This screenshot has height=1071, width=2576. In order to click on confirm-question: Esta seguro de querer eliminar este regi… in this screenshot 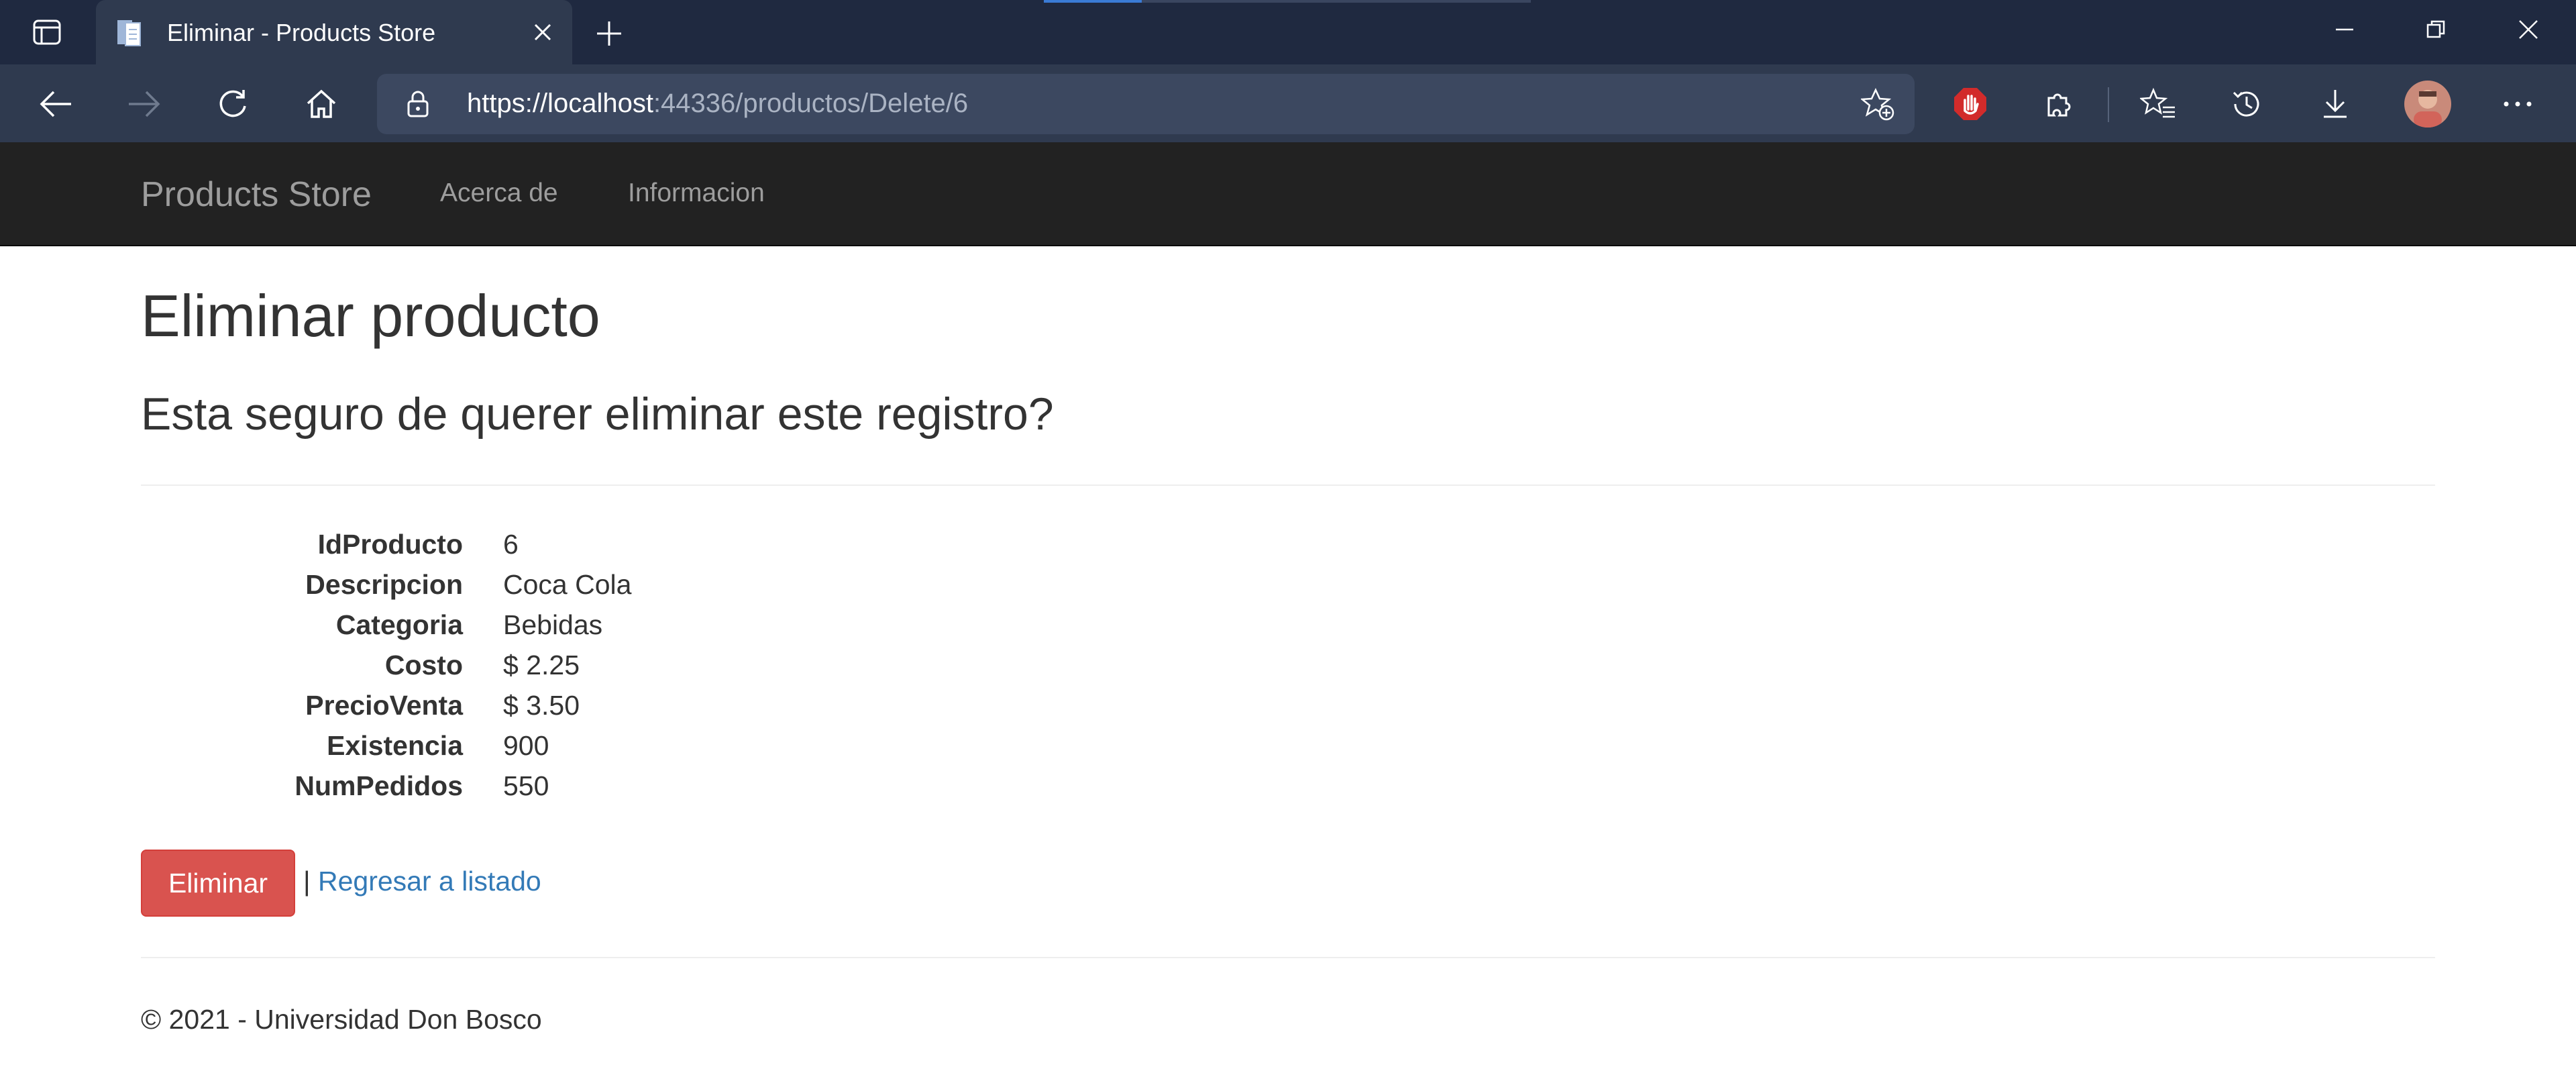, I will do `click(597, 414)`.